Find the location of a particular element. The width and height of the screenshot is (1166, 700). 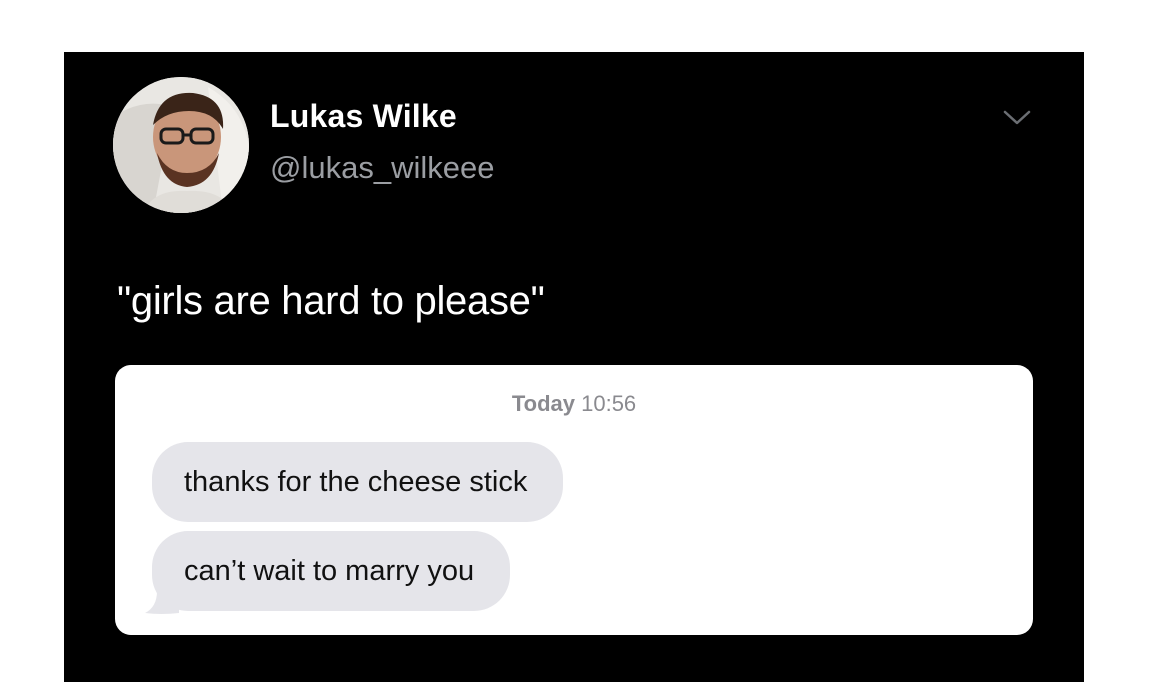

avatar is located at coordinates (181, 145).